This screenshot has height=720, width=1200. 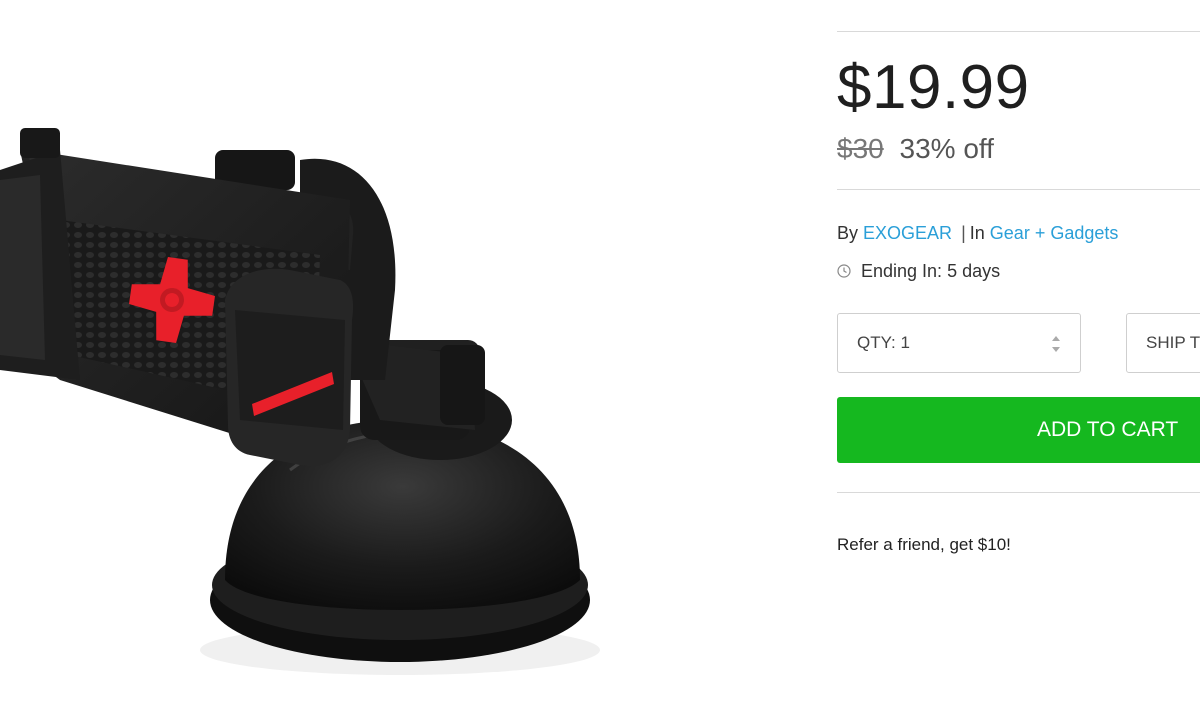 I want to click on discount-label: 33% off, so click(x=946, y=148).